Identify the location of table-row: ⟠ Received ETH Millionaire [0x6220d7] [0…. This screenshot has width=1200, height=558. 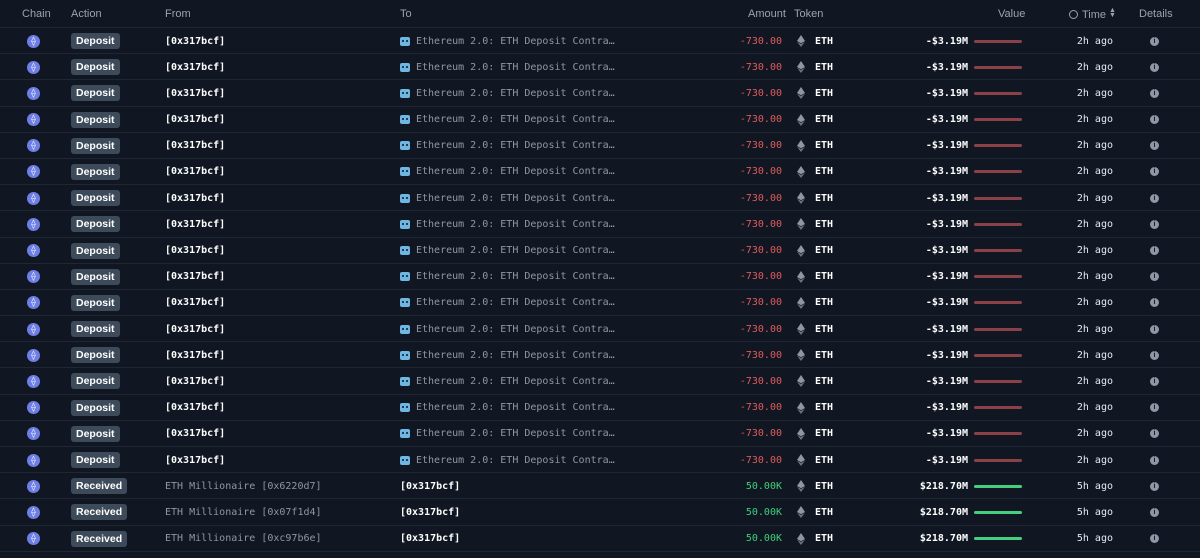
(600, 486).